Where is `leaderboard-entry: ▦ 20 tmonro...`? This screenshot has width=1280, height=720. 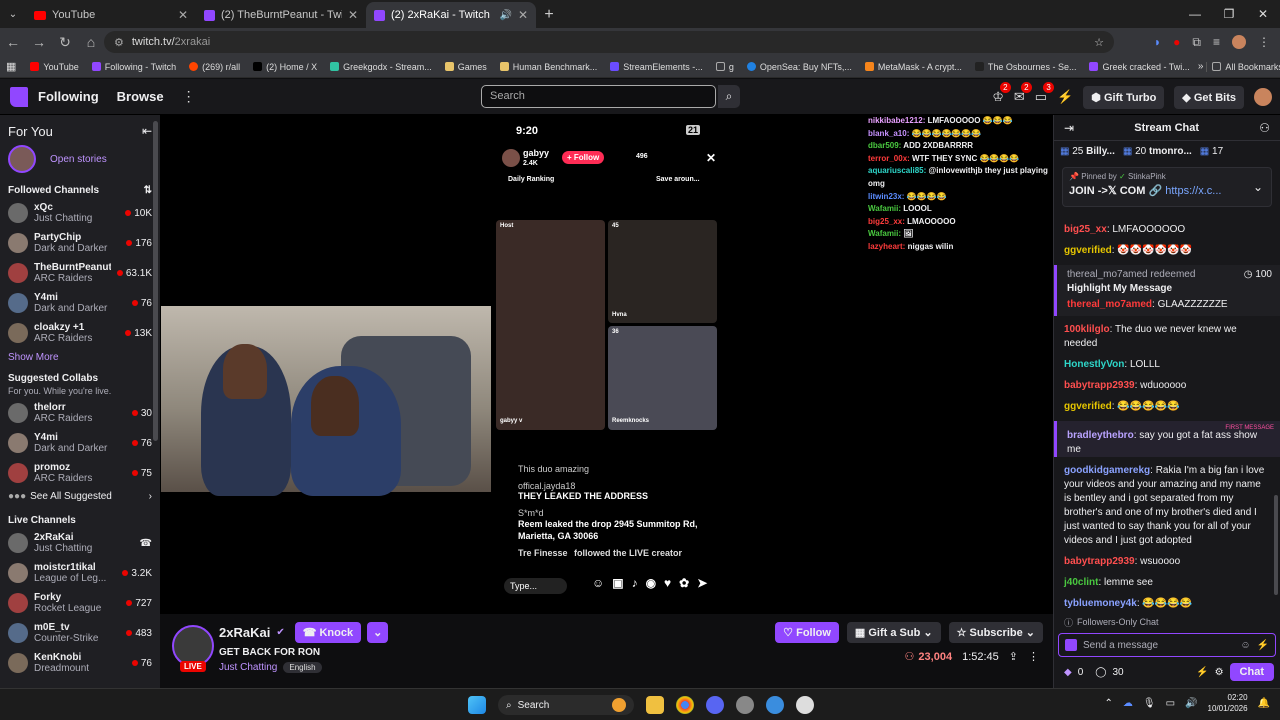 leaderboard-entry: ▦ 20 tmonro... is located at coordinates (1157, 151).